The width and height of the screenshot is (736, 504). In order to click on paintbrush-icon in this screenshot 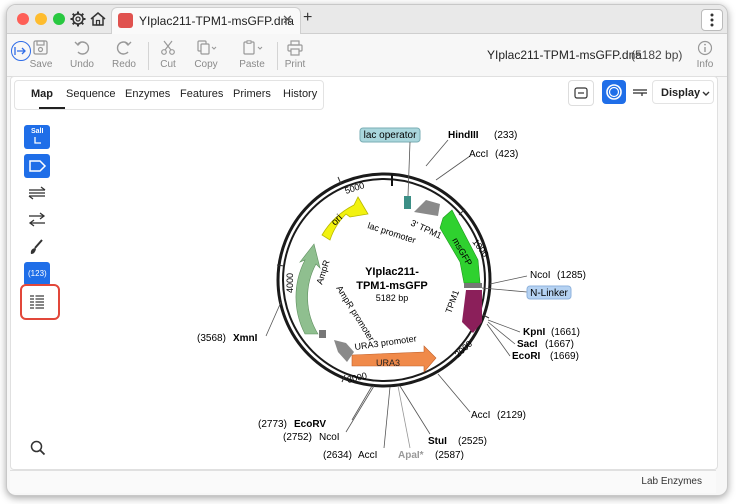, I will do `click(36, 246)`.